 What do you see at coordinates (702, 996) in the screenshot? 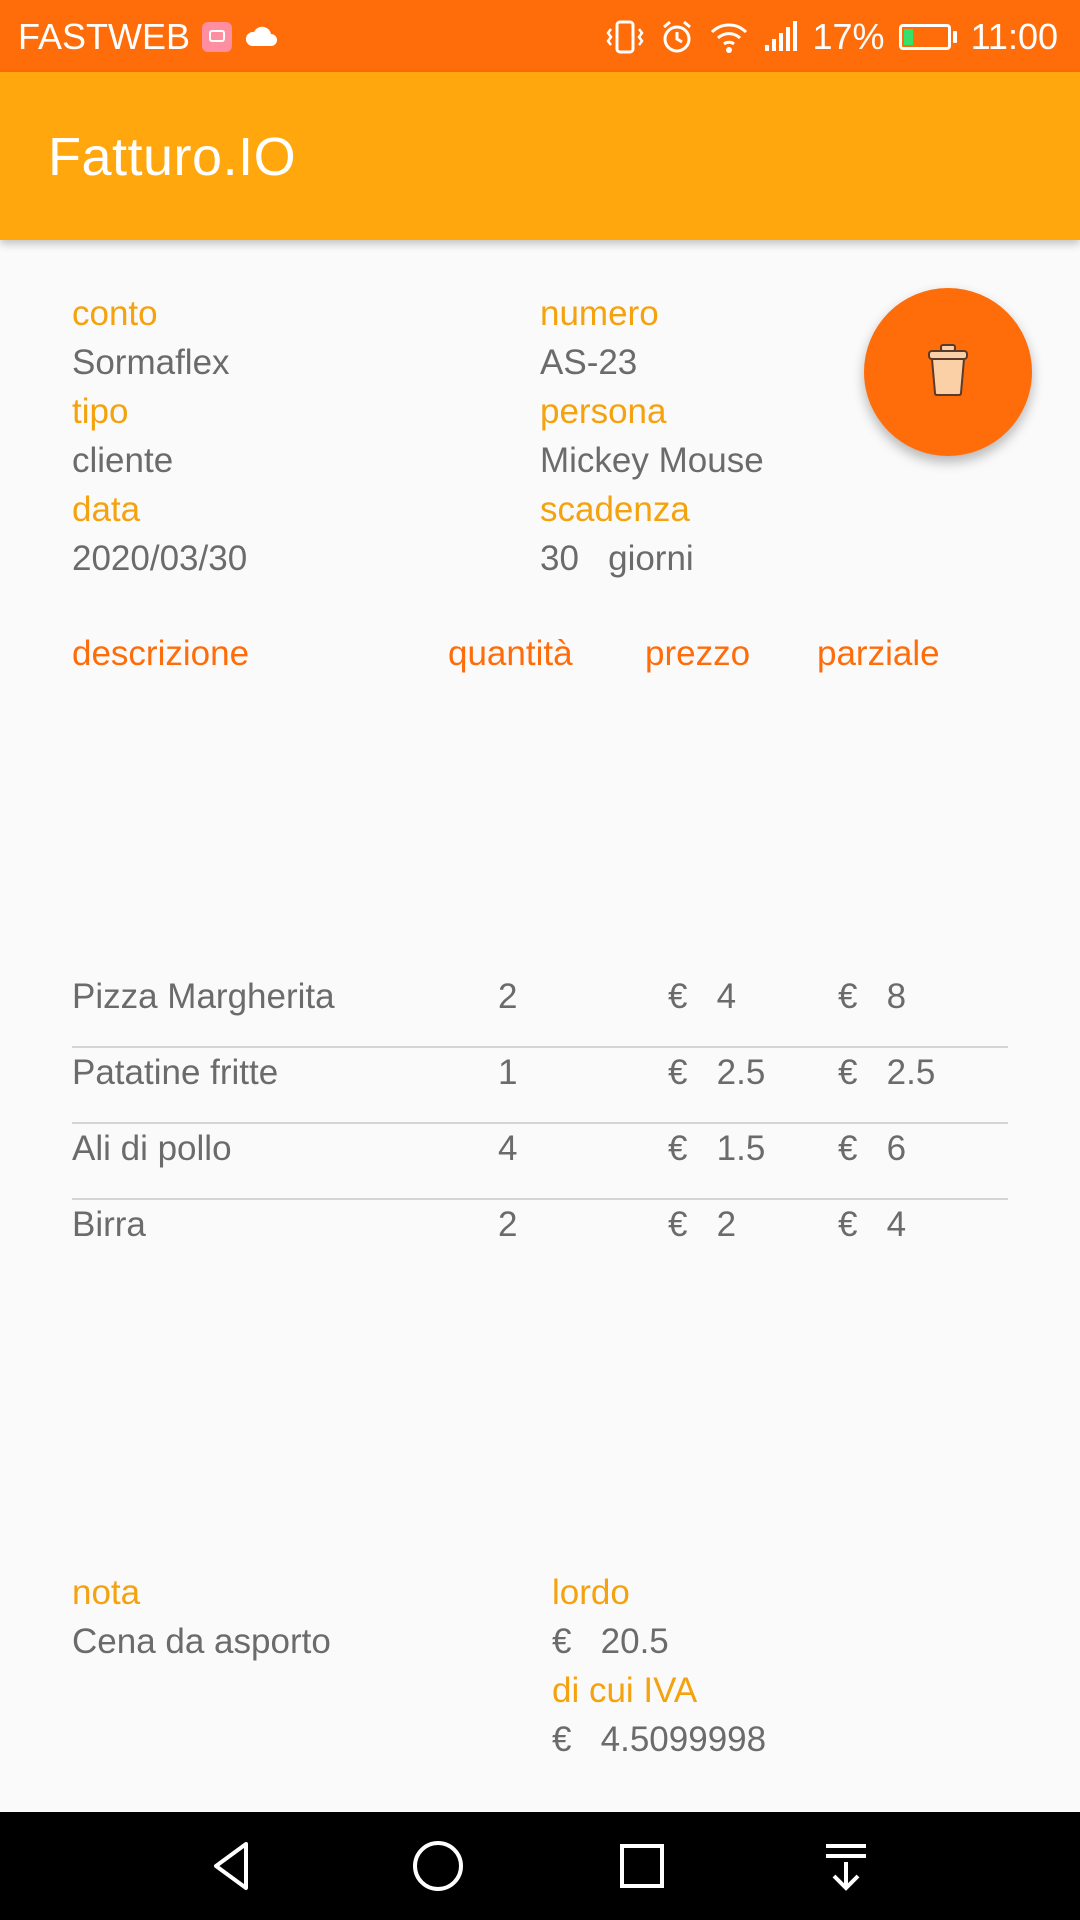
I see `cell-prezzo: € 4` at bounding box center [702, 996].